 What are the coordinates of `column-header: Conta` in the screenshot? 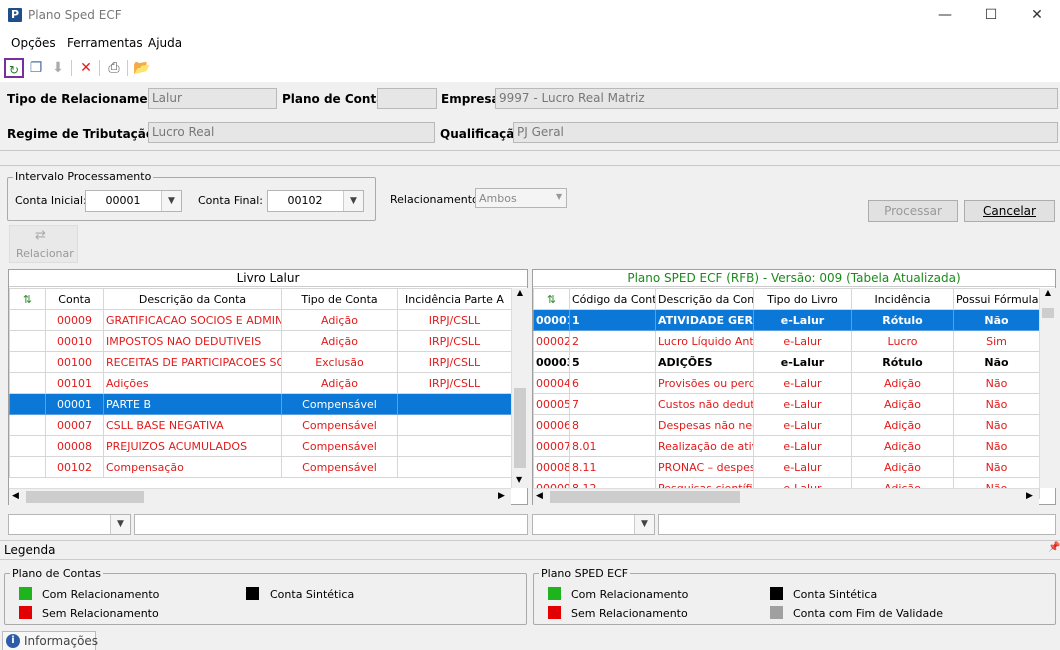 It's located at (74, 299).